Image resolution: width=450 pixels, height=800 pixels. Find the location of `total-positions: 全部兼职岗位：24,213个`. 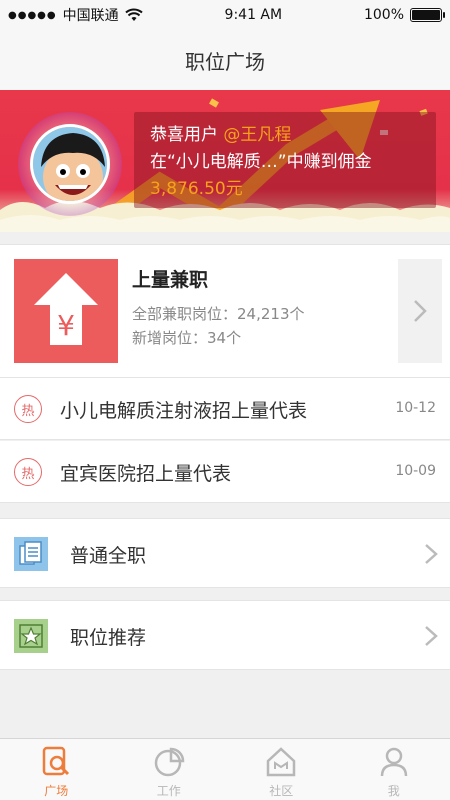

total-positions: 全部兼职岗位：24,213个 is located at coordinates (218, 314).